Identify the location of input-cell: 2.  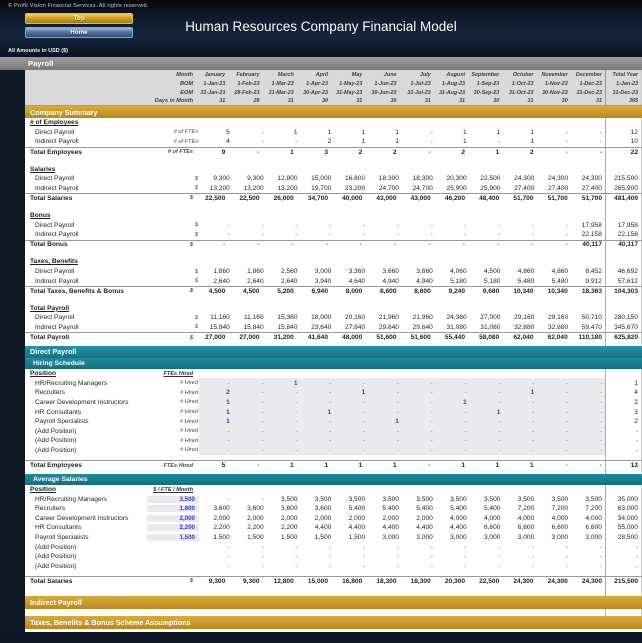
(216, 393).